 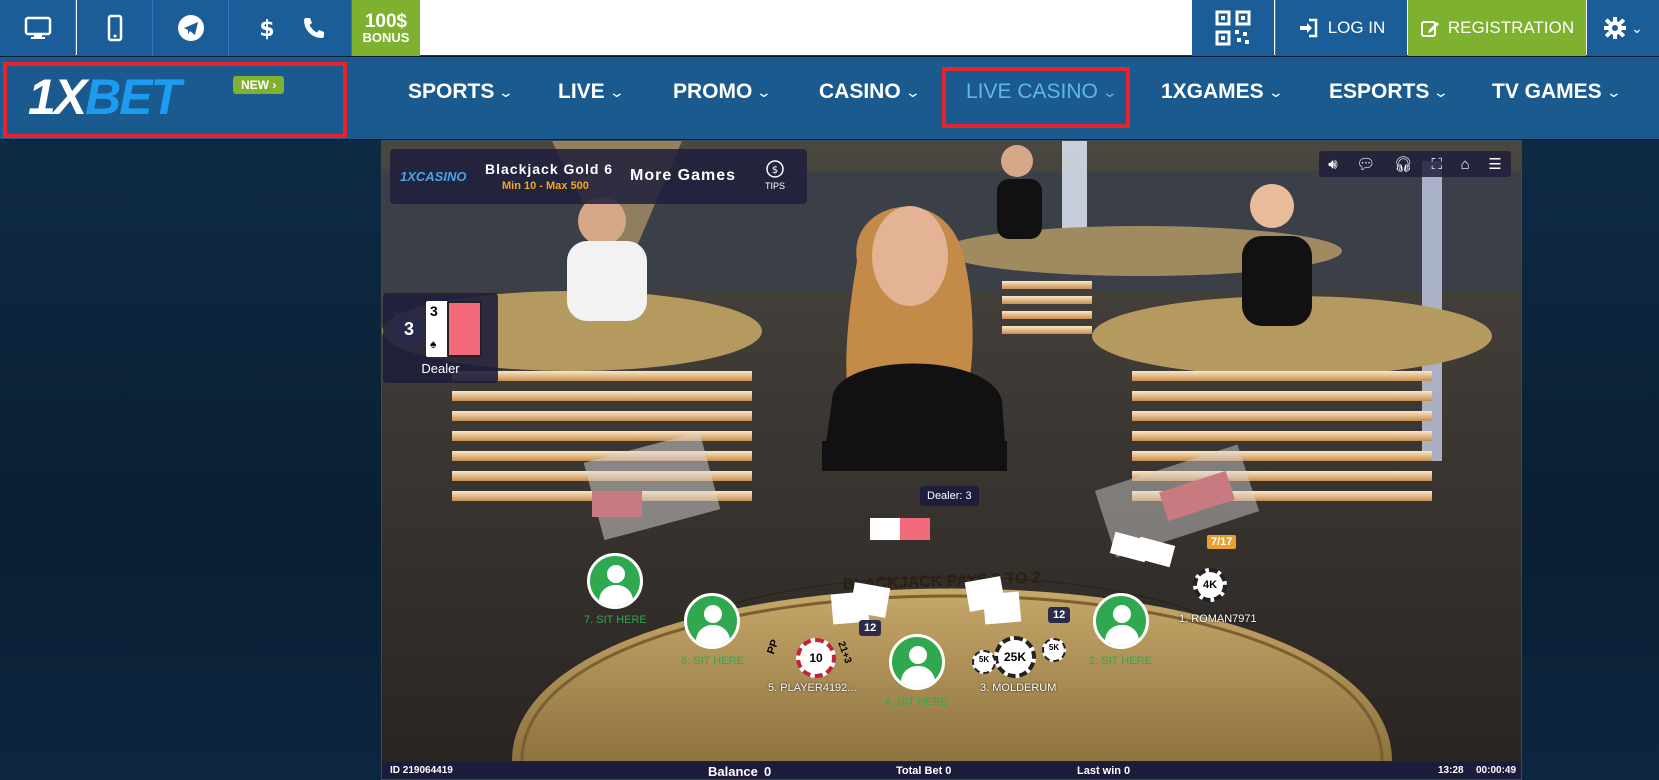 What do you see at coordinates (38, 28) in the screenshot?
I see `desktop-icon` at bounding box center [38, 28].